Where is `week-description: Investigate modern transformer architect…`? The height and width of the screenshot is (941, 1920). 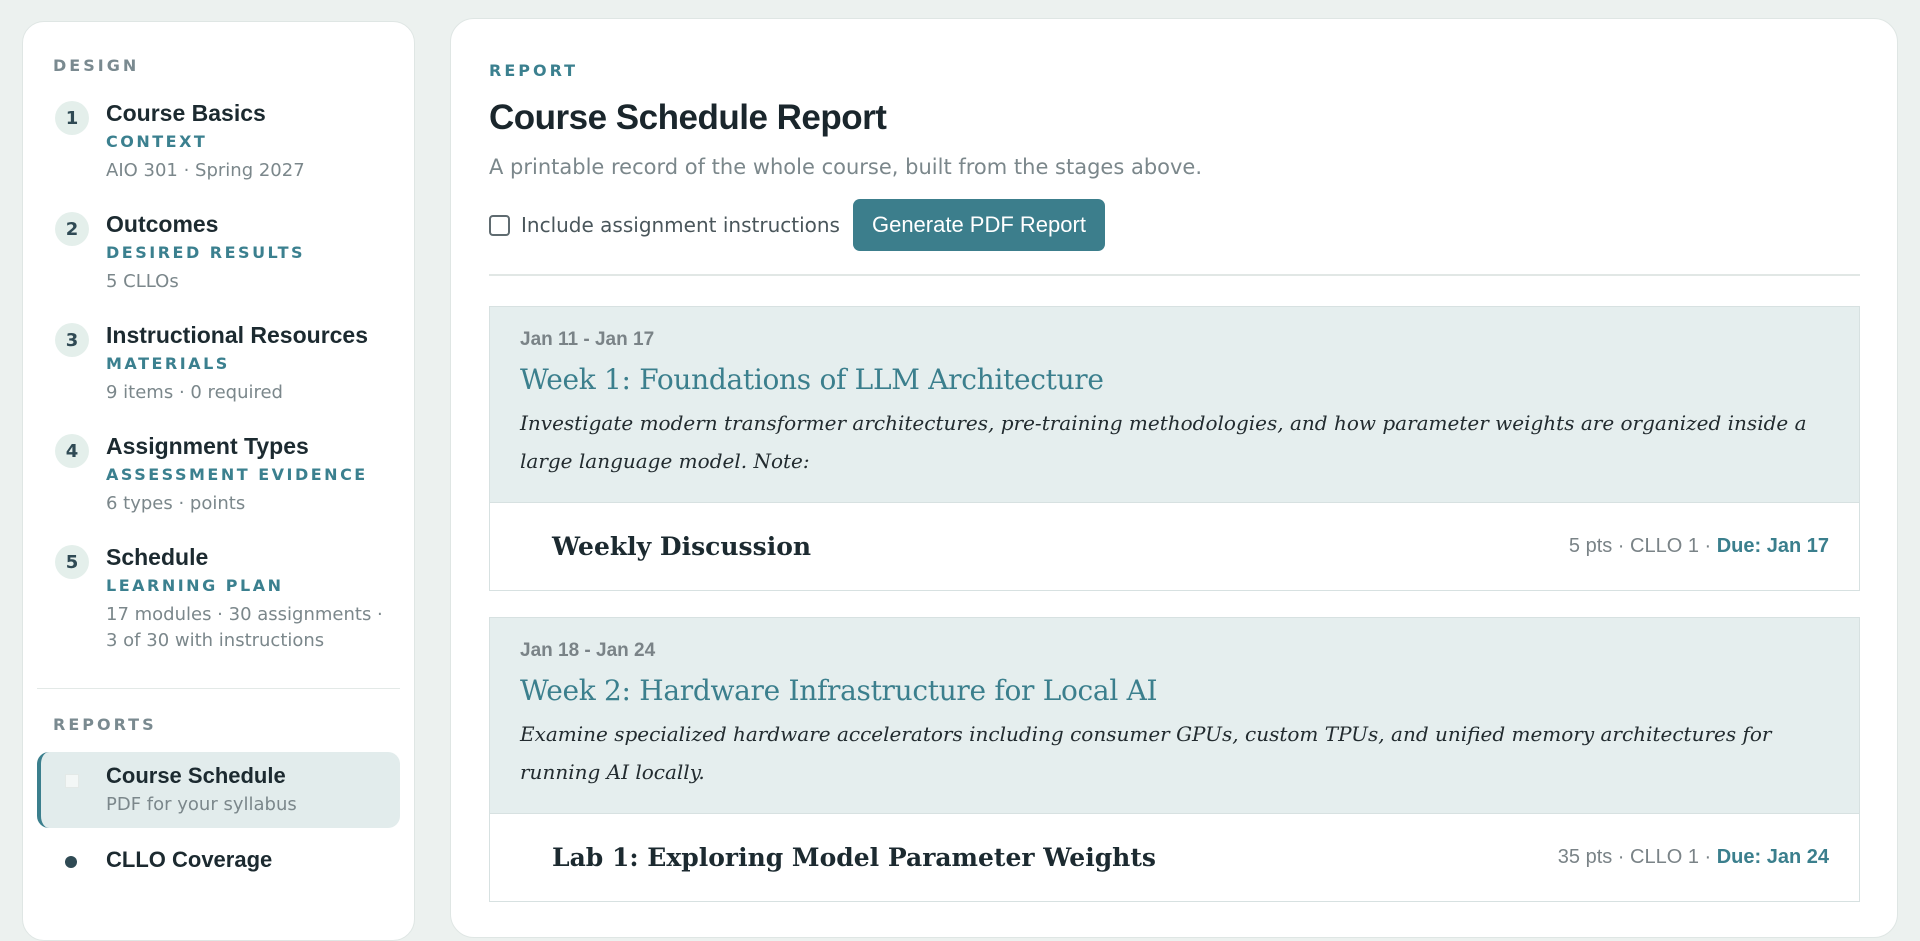 week-description: Investigate modern transformer architect… is located at coordinates (1163, 442).